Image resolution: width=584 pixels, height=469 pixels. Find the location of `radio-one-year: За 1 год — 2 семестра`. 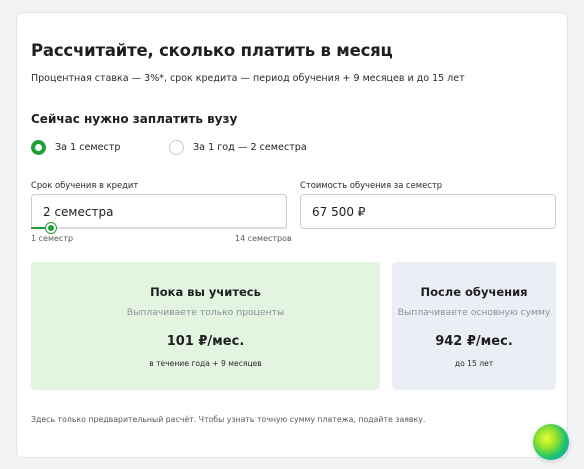

radio-one-year: За 1 год — 2 семестра is located at coordinates (238, 147).